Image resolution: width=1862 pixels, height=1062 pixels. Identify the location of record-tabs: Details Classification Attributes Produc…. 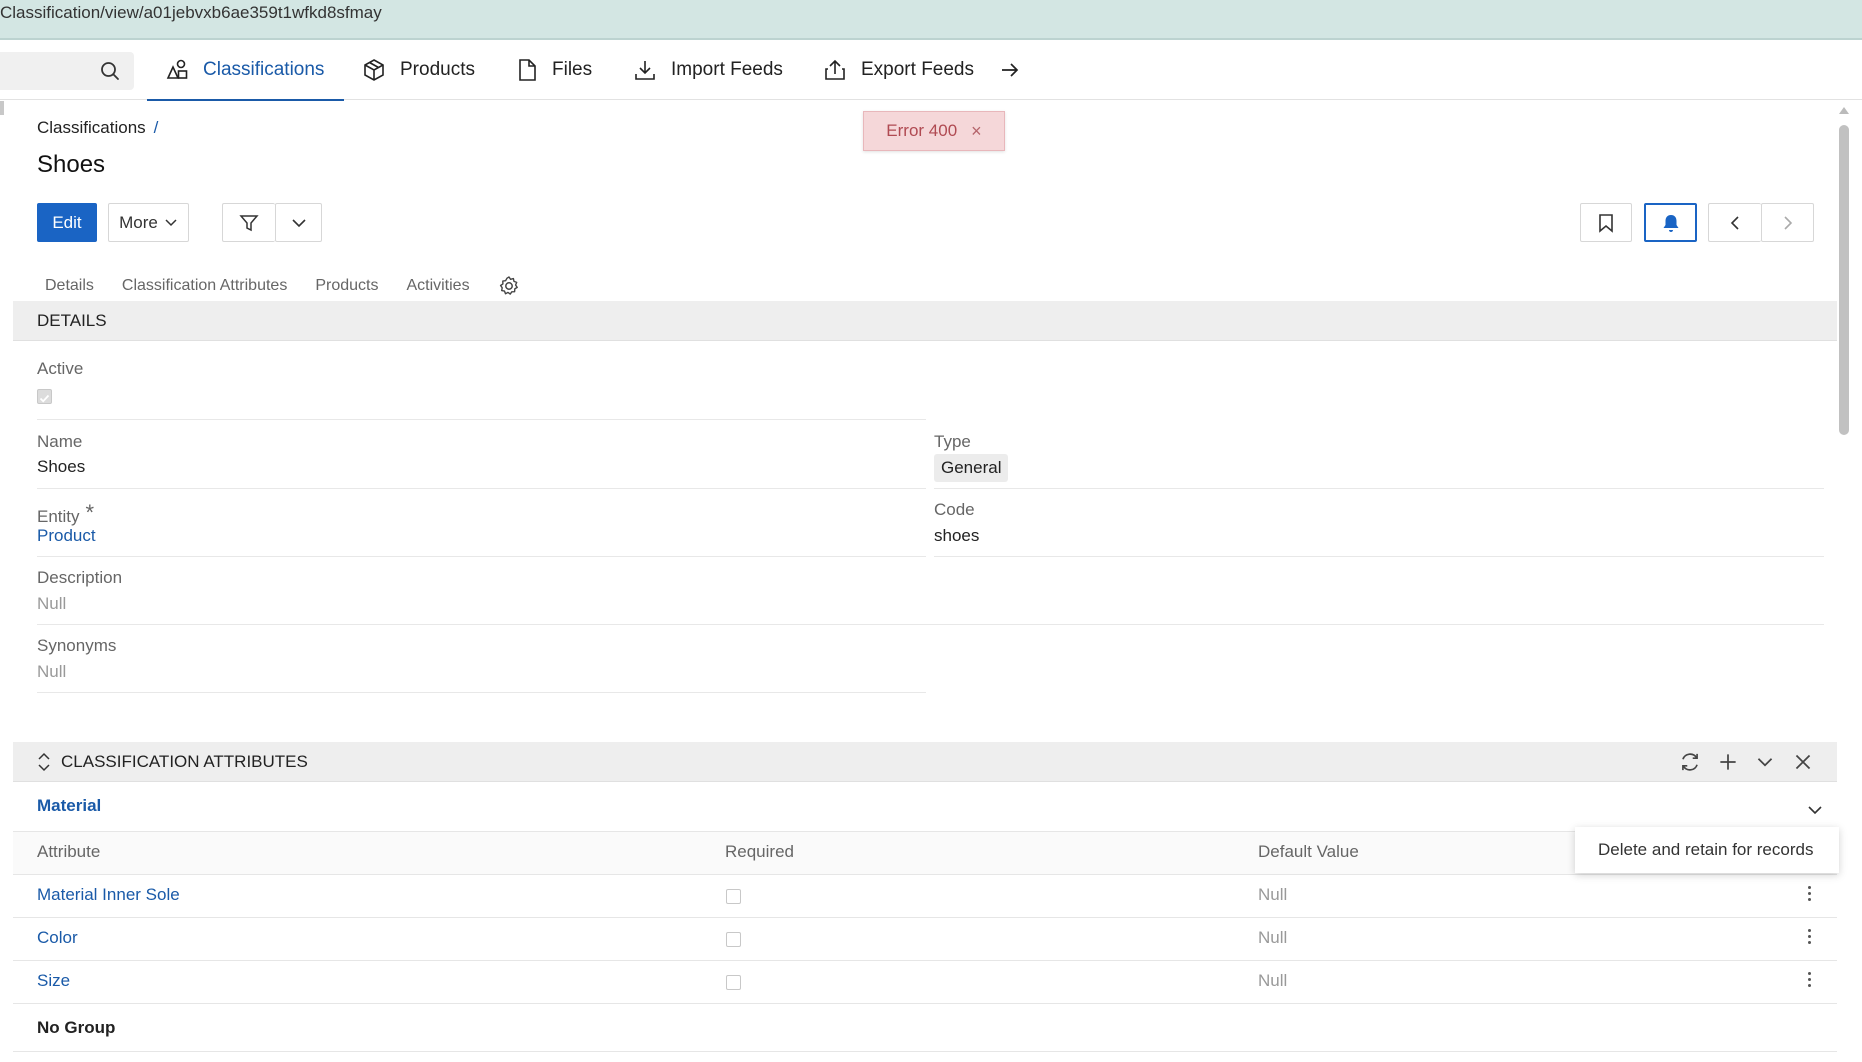
(282, 286).